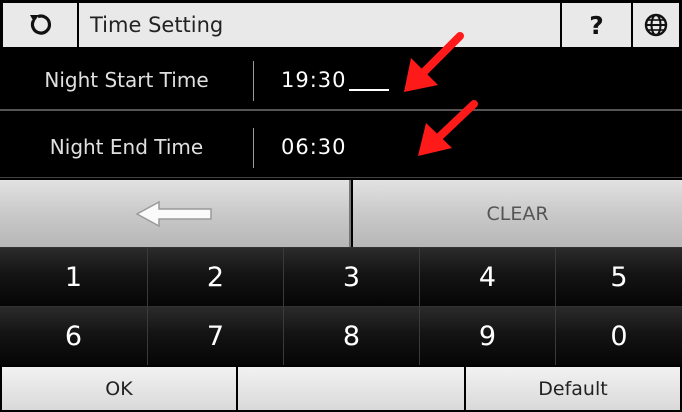 The image size is (682, 412). Describe the element at coordinates (126, 79) in the screenshot. I see `night-start-label: Night Start Time` at that location.